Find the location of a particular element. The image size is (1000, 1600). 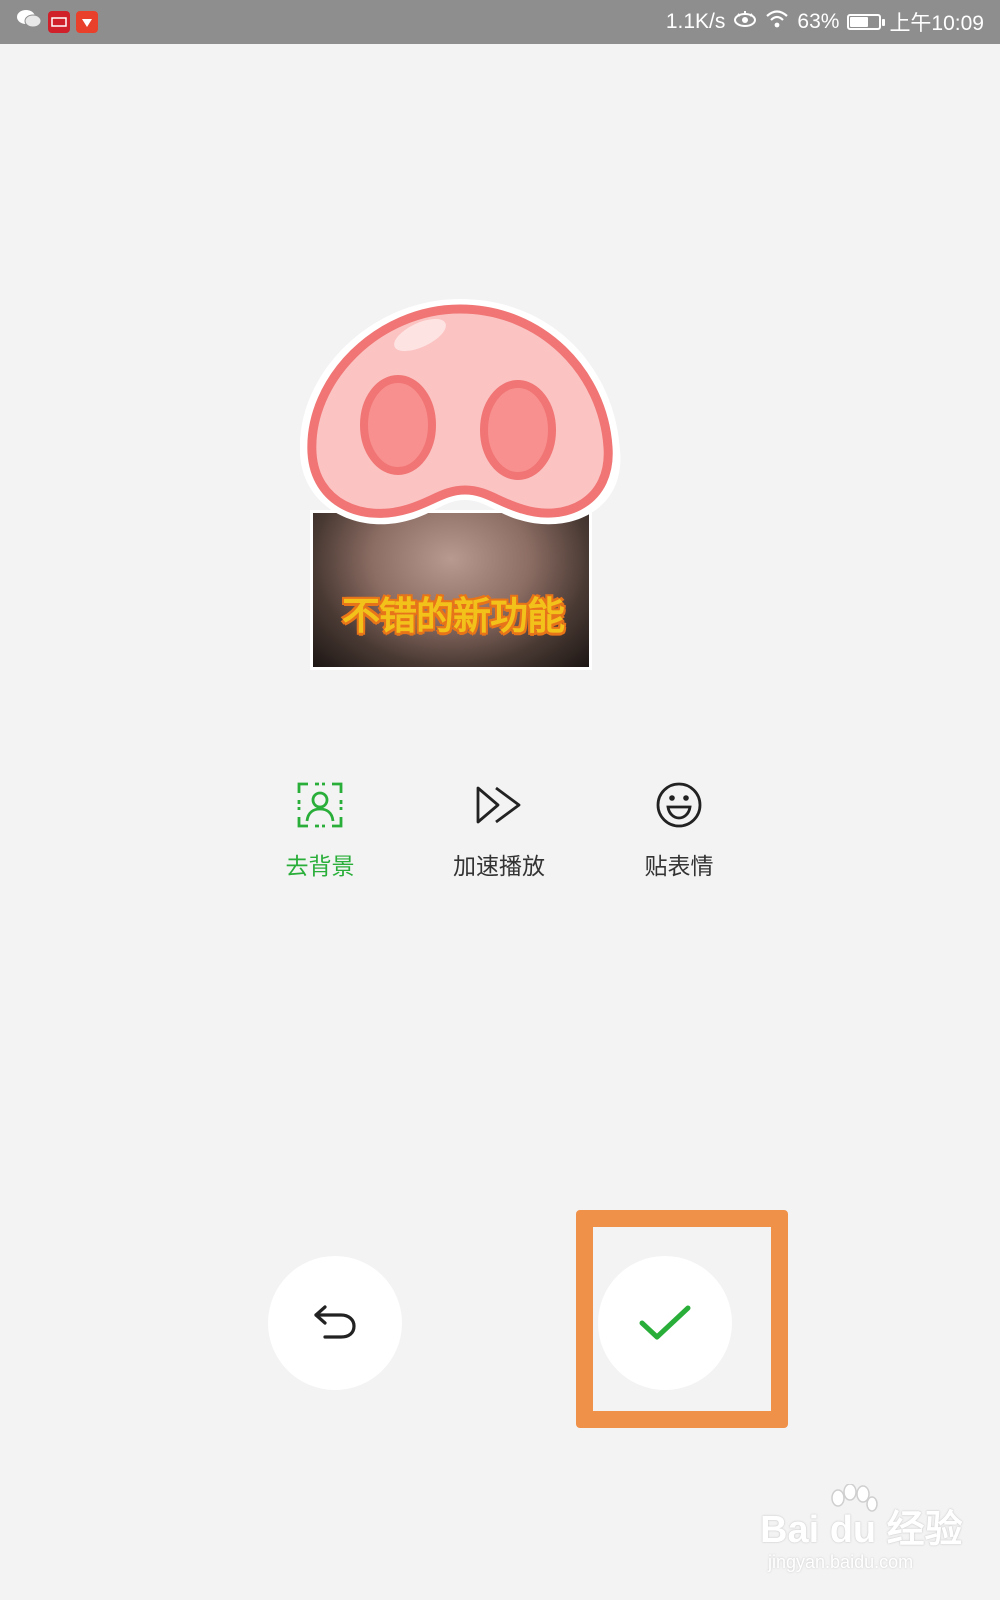

pig-nose-sticker is located at coordinates (460, 412).